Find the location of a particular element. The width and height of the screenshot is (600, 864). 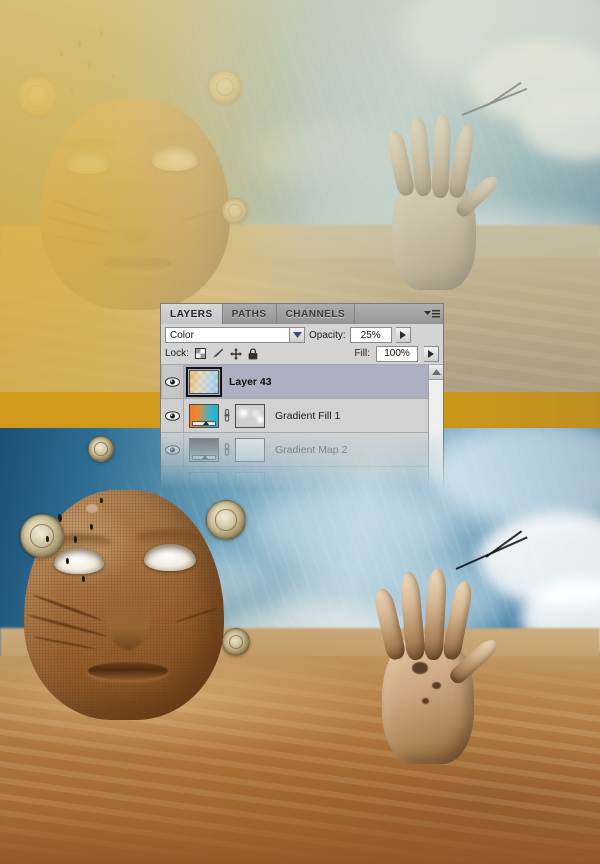

layer-mask-thumbnail-soft-blobs is located at coordinates (250, 415).